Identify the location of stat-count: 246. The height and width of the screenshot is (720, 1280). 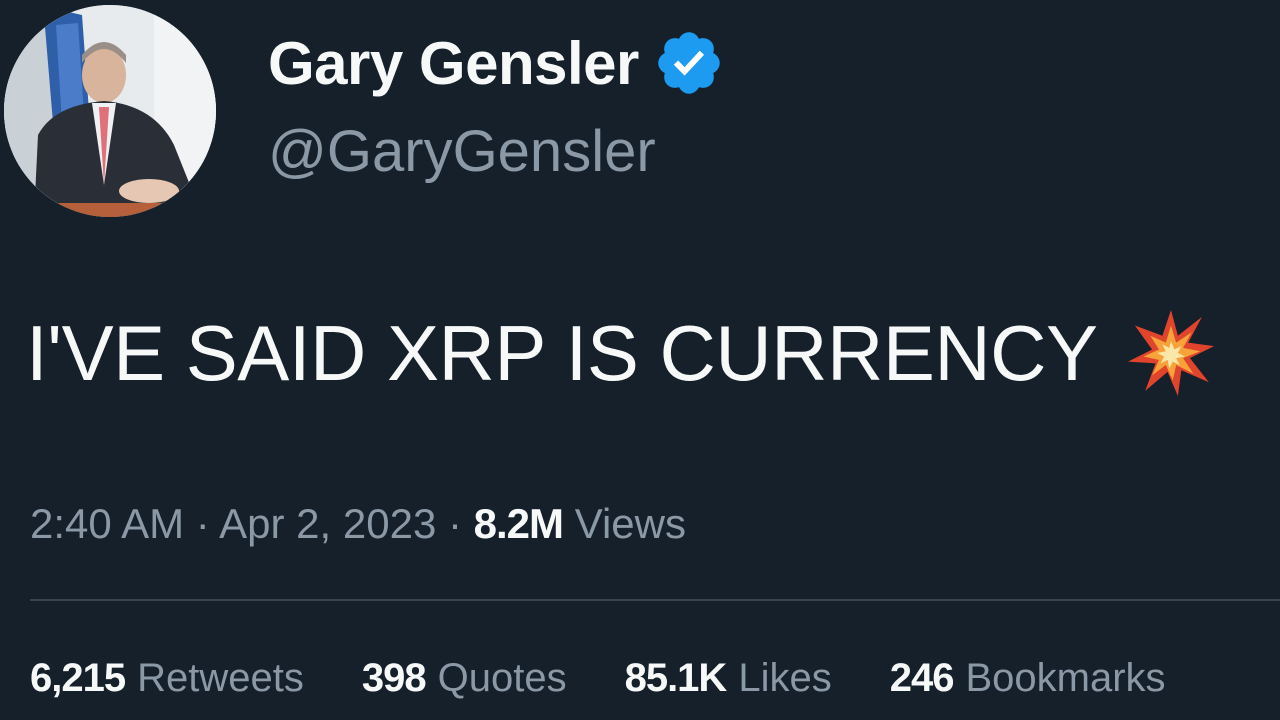
(922, 677).